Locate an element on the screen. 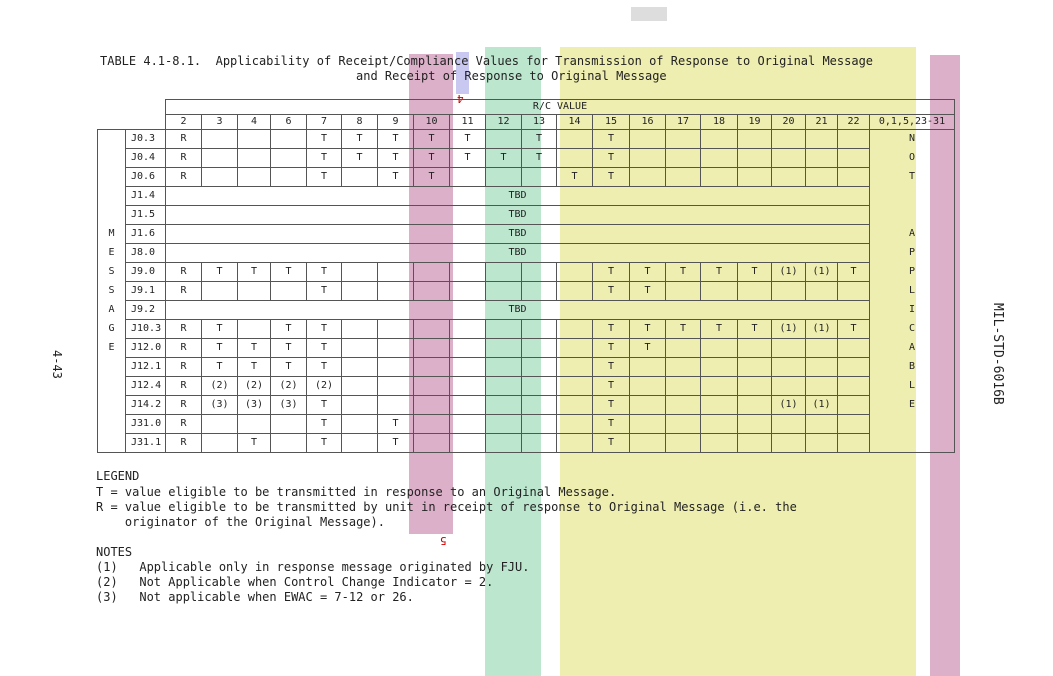 Image resolution: width=1053 pixels, height=676 pixels. message-id: J9.1 is located at coordinates (145, 291).